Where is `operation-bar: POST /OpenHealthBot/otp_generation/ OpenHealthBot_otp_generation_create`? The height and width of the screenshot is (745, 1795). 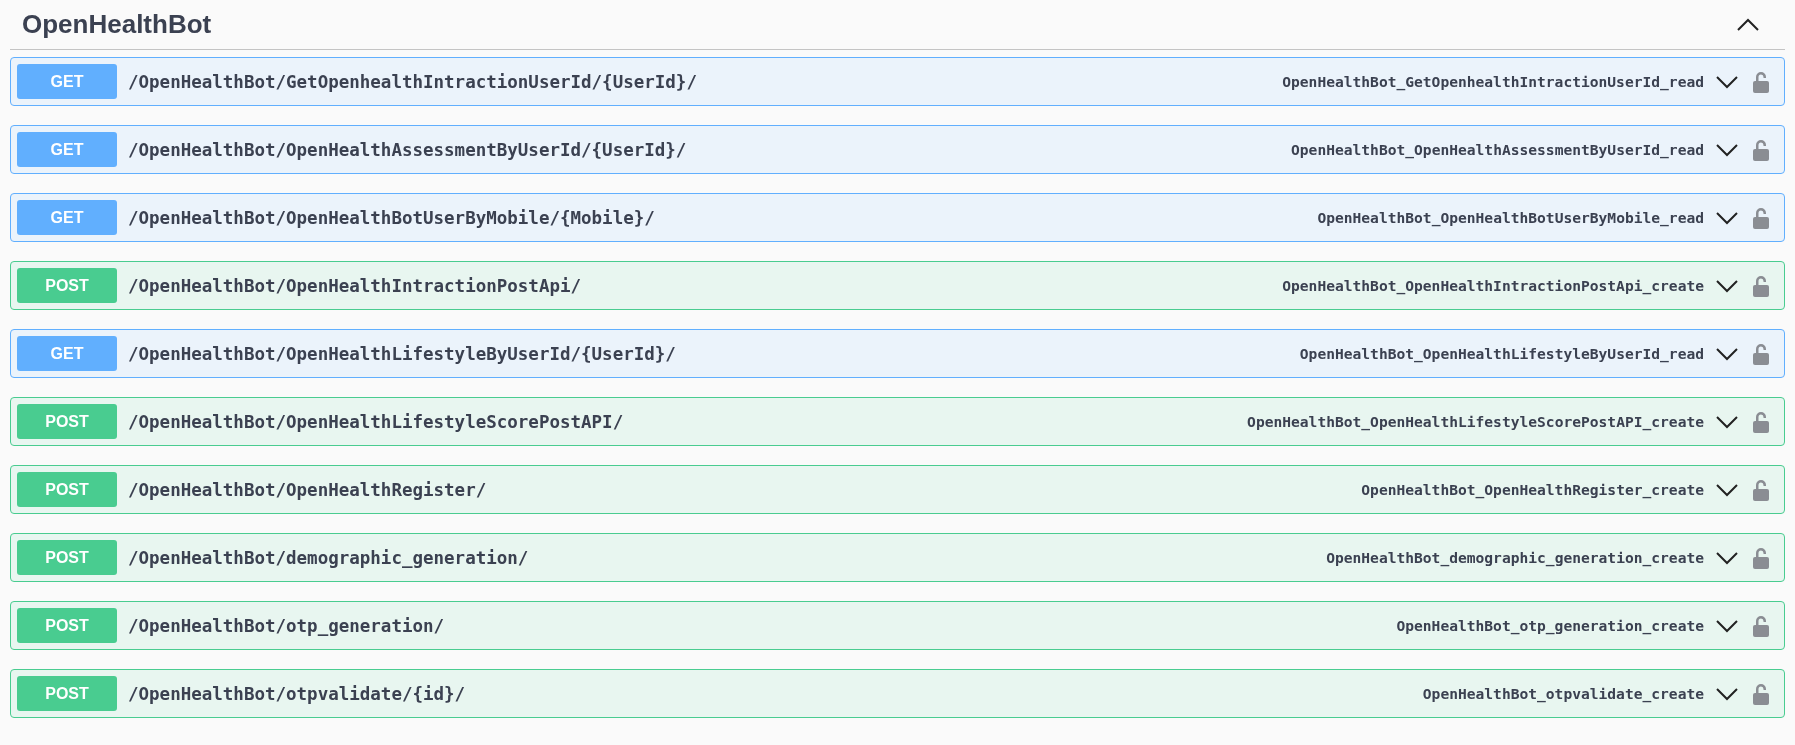
operation-bar: POST /OpenHealthBot/otp_generation/ OpenHealthBot_otp_generation_create is located at coordinates (897, 625).